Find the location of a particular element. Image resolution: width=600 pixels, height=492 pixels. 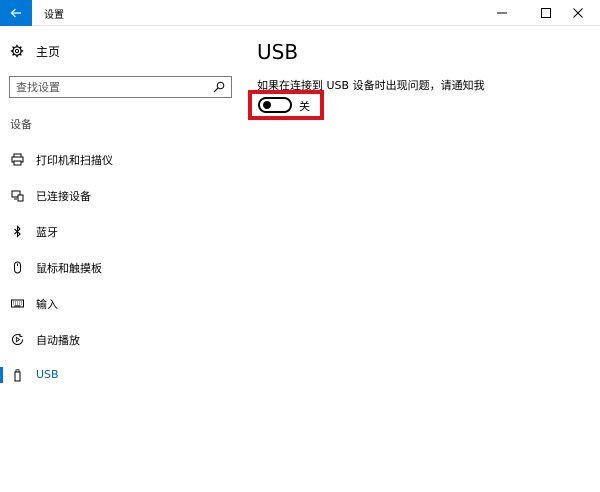

usb-icon is located at coordinates (17, 375).